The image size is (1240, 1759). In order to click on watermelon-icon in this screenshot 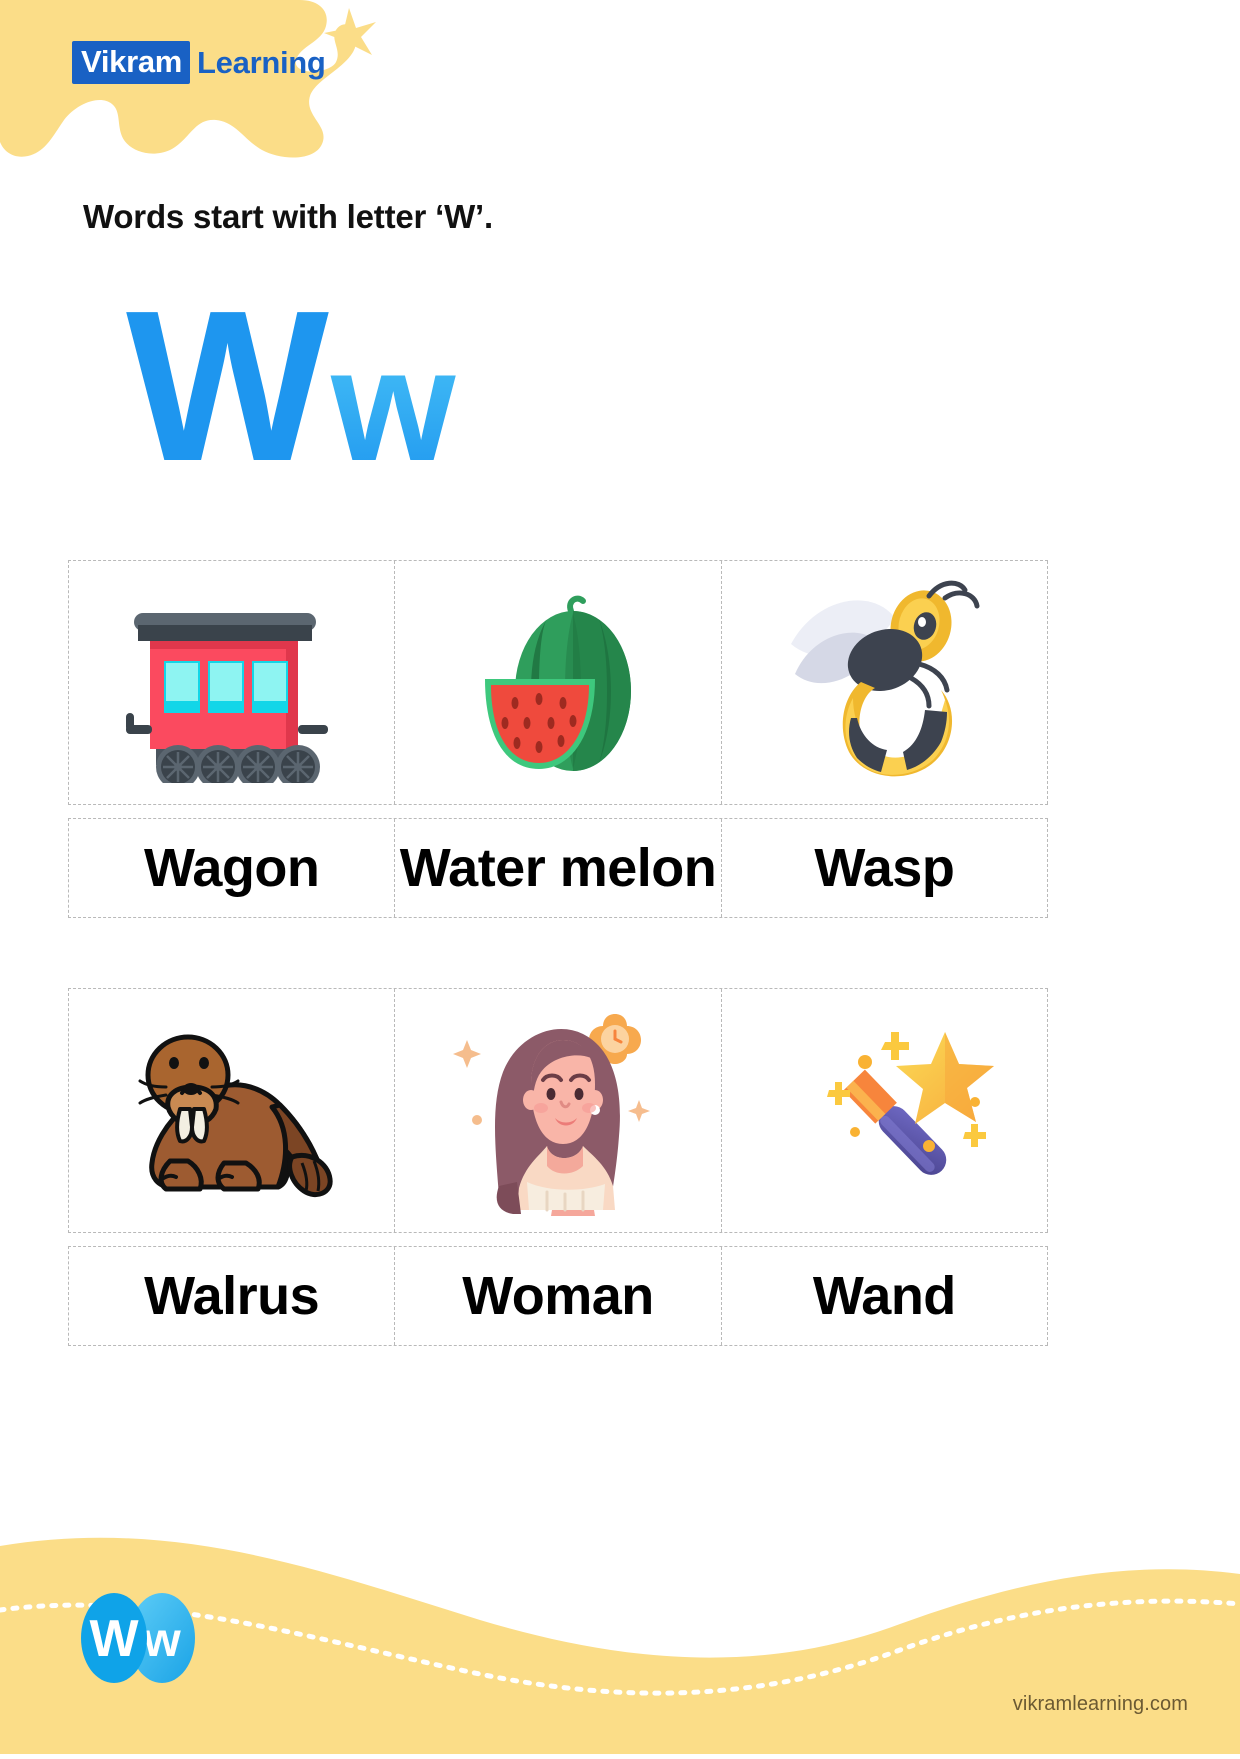, I will do `click(557, 683)`.